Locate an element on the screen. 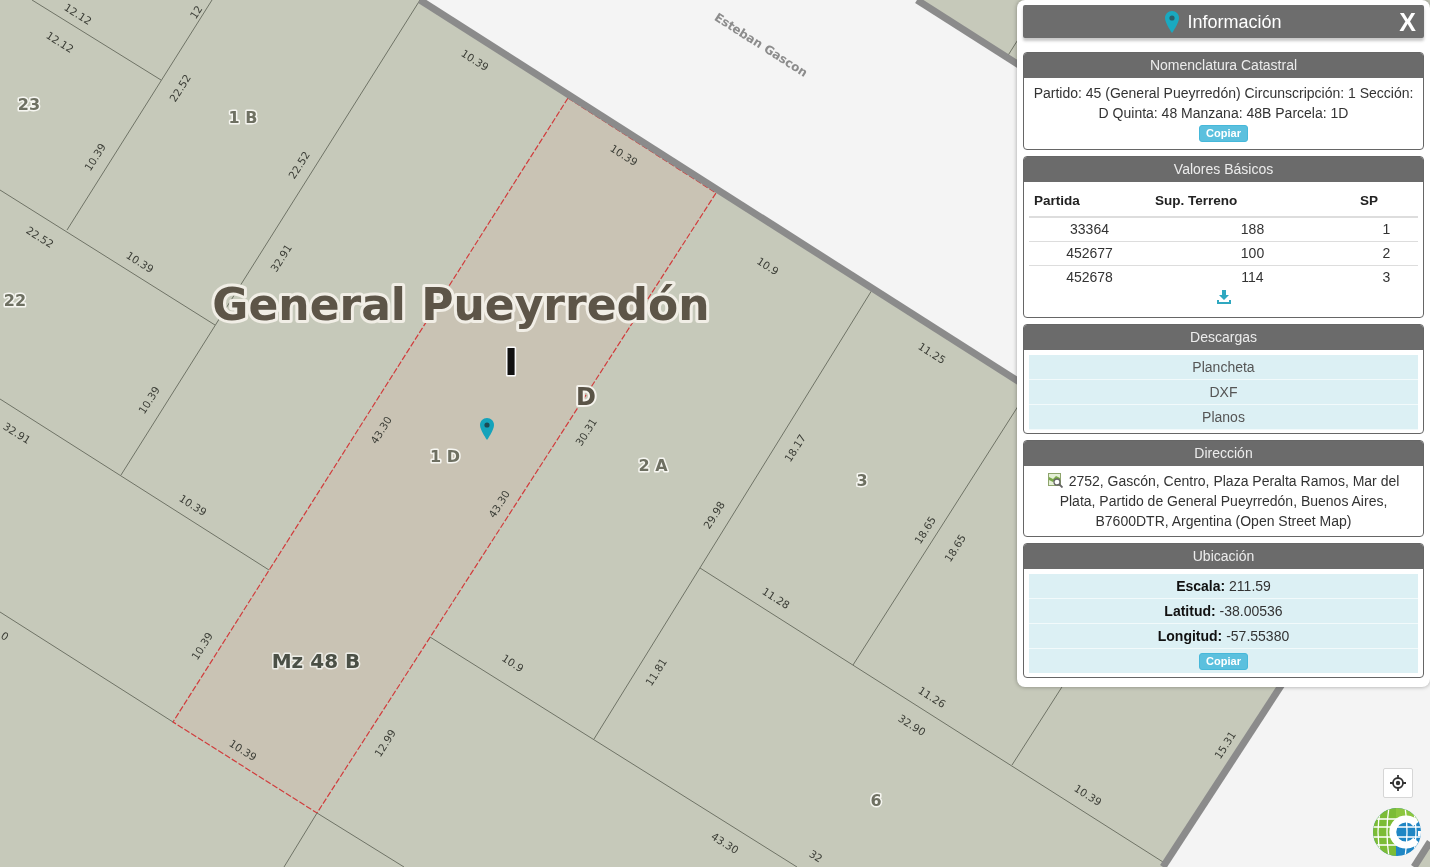 This screenshot has height=867, width=1430. table-cell: 1 is located at coordinates (1386, 229).